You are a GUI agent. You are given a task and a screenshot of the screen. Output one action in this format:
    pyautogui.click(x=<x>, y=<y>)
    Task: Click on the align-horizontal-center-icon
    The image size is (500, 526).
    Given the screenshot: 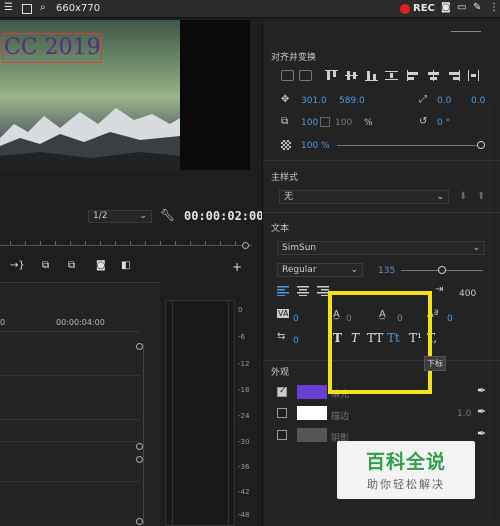 What is the action you would take?
    pyautogui.click(x=433, y=75)
    